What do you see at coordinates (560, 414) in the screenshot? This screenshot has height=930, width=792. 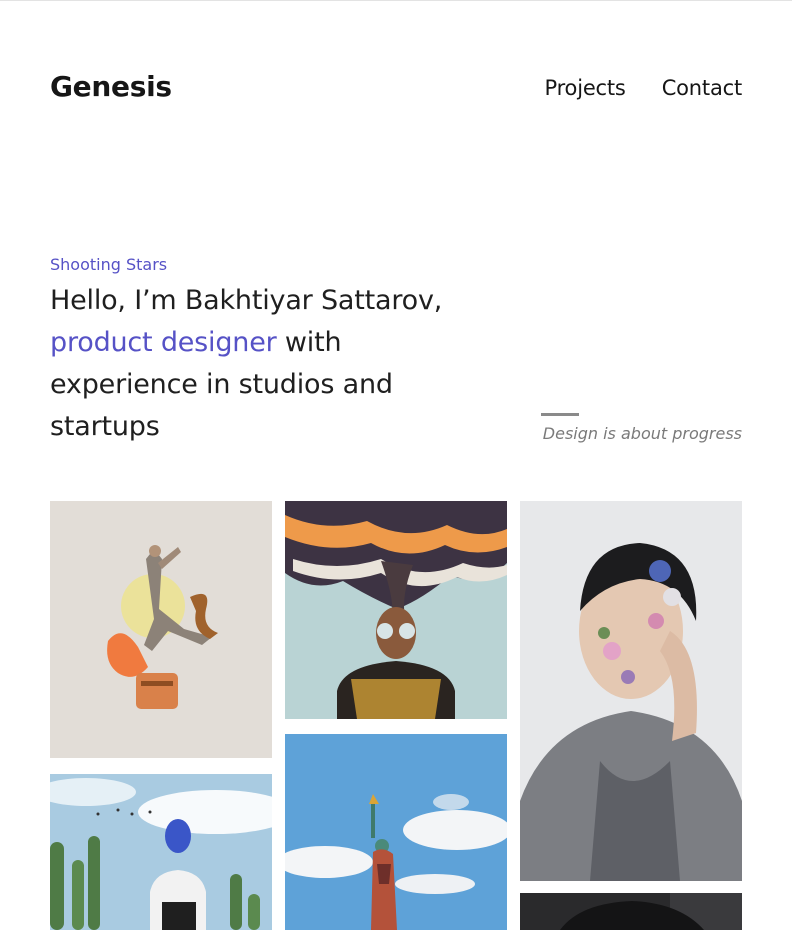 I see `tagline-divider` at bounding box center [560, 414].